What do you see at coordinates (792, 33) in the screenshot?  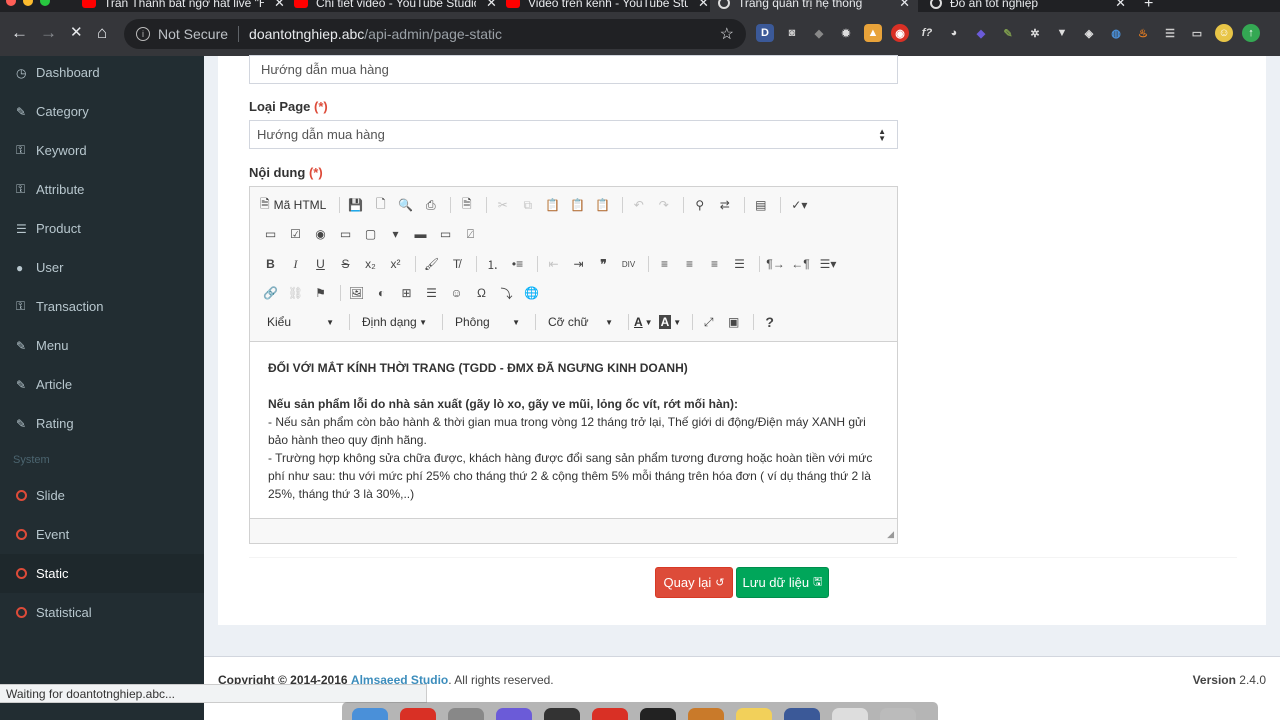 I see `camera-icon: ◙` at bounding box center [792, 33].